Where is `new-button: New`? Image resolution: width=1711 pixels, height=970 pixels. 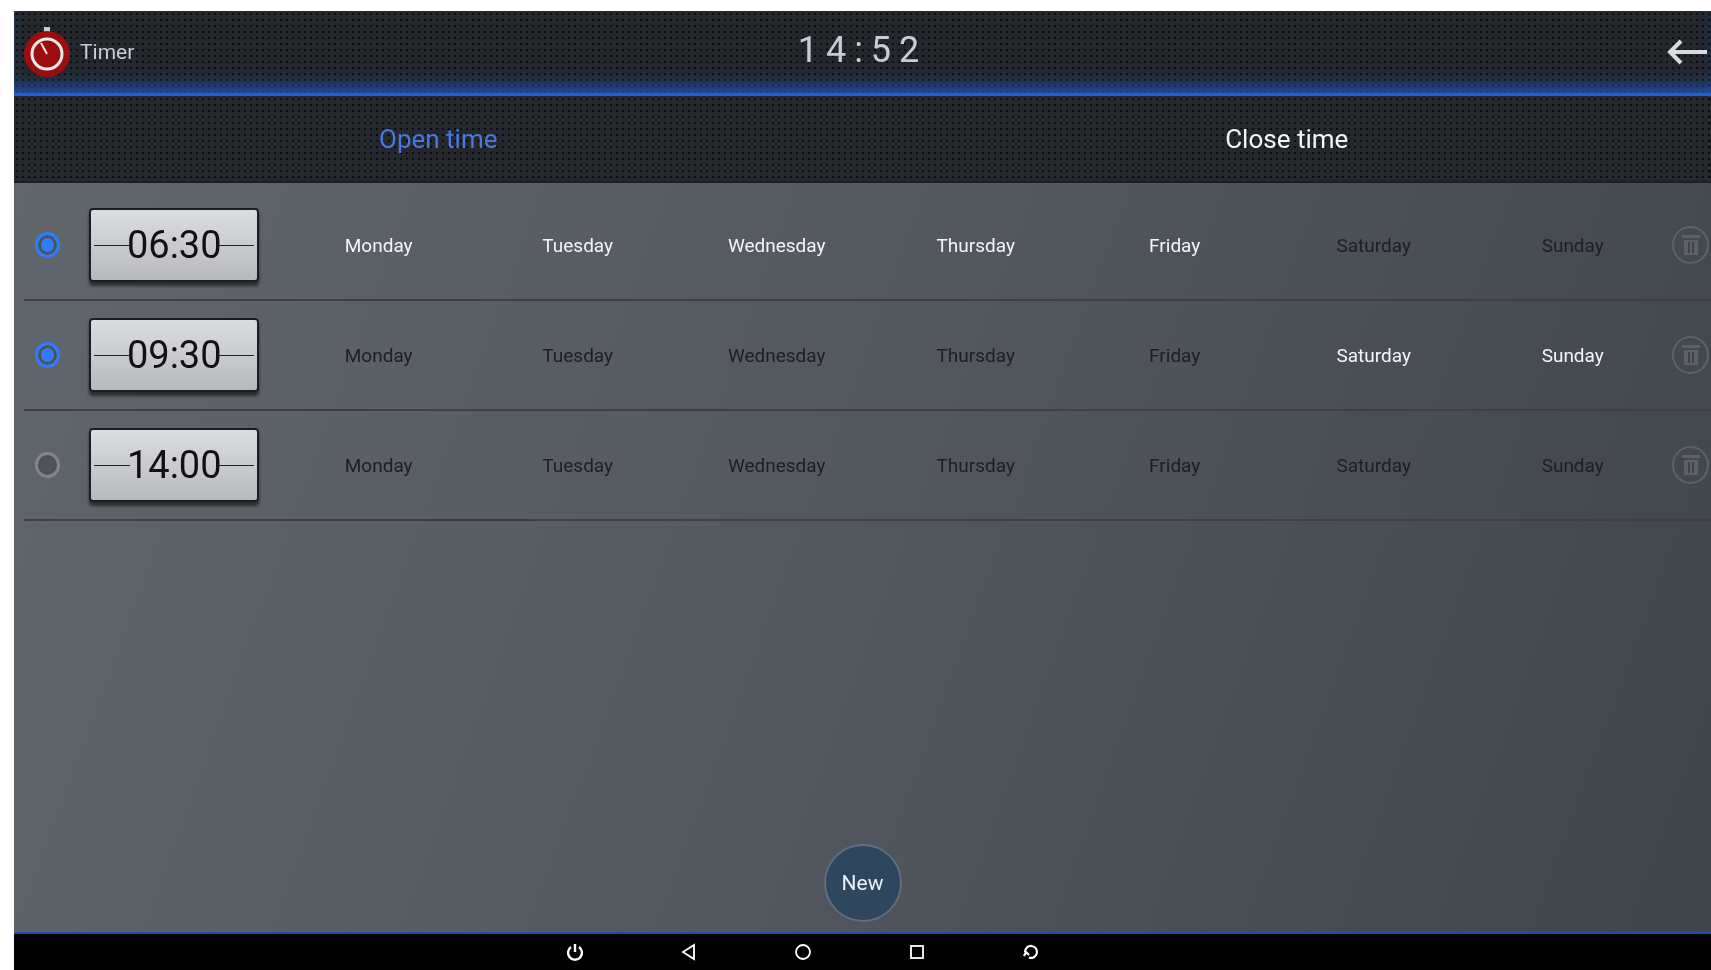 new-button: New is located at coordinates (862, 883).